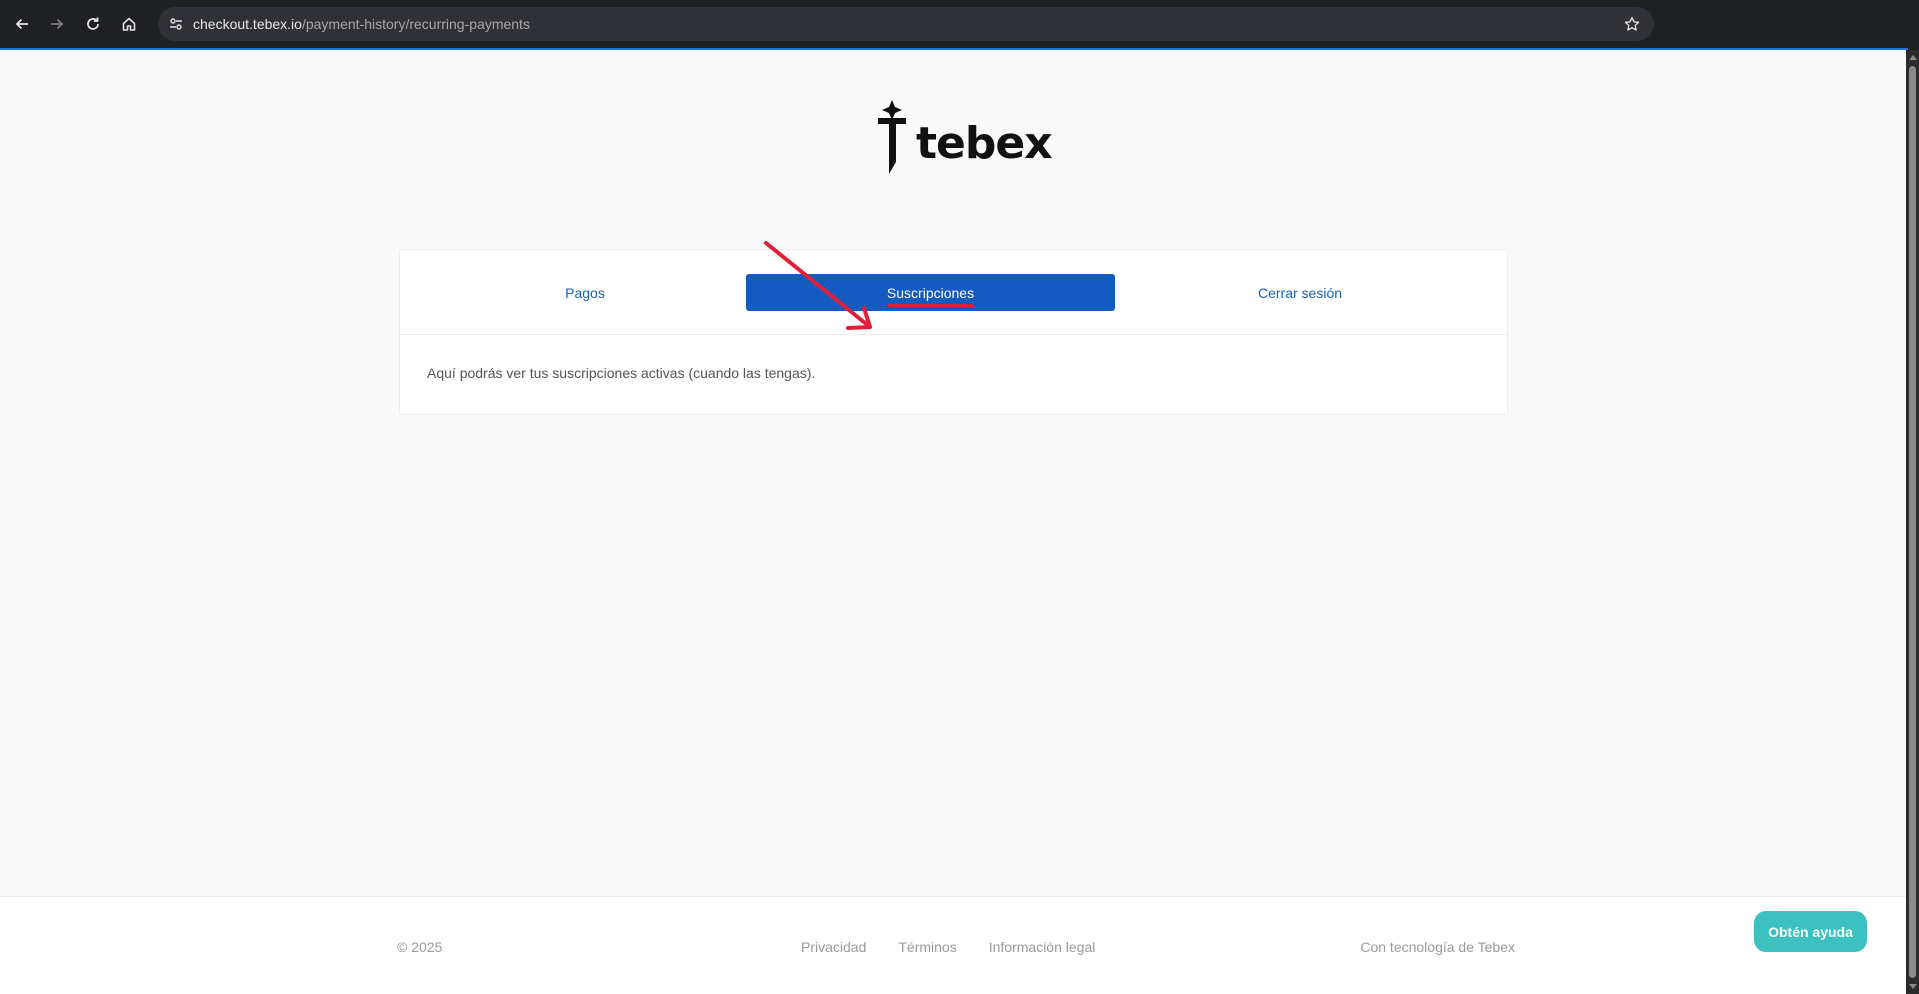 This screenshot has width=1919, height=994. Describe the element at coordinates (1810, 931) in the screenshot. I see `help-button: Obtén ayuda` at that location.